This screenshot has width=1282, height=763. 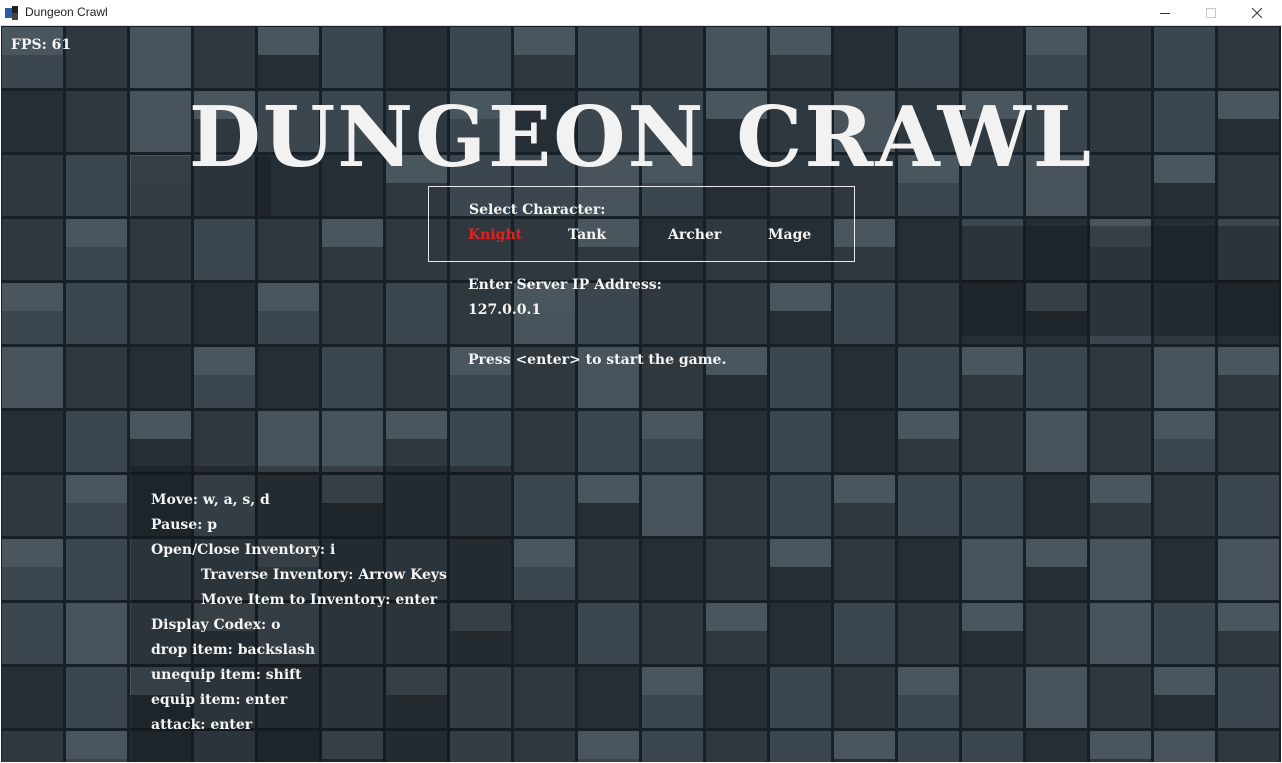 What do you see at coordinates (694, 235) in the screenshot?
I see `character-option-archer: Archer` at bounding box center [694, 235].